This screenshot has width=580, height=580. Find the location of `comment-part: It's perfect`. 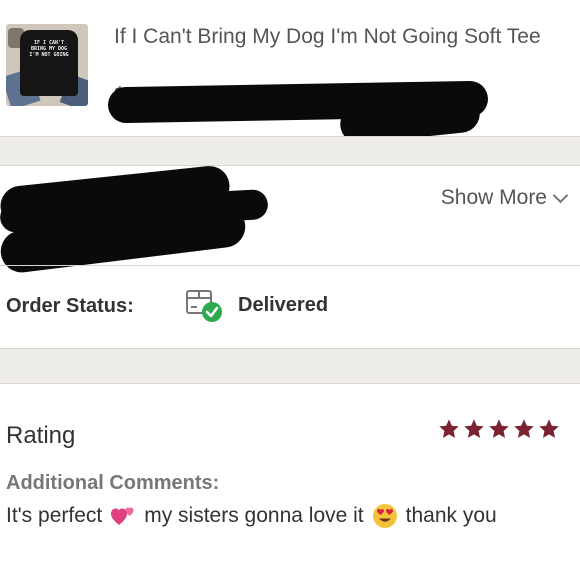

comment-part: It's perfect is located at coordinates (54, 515).